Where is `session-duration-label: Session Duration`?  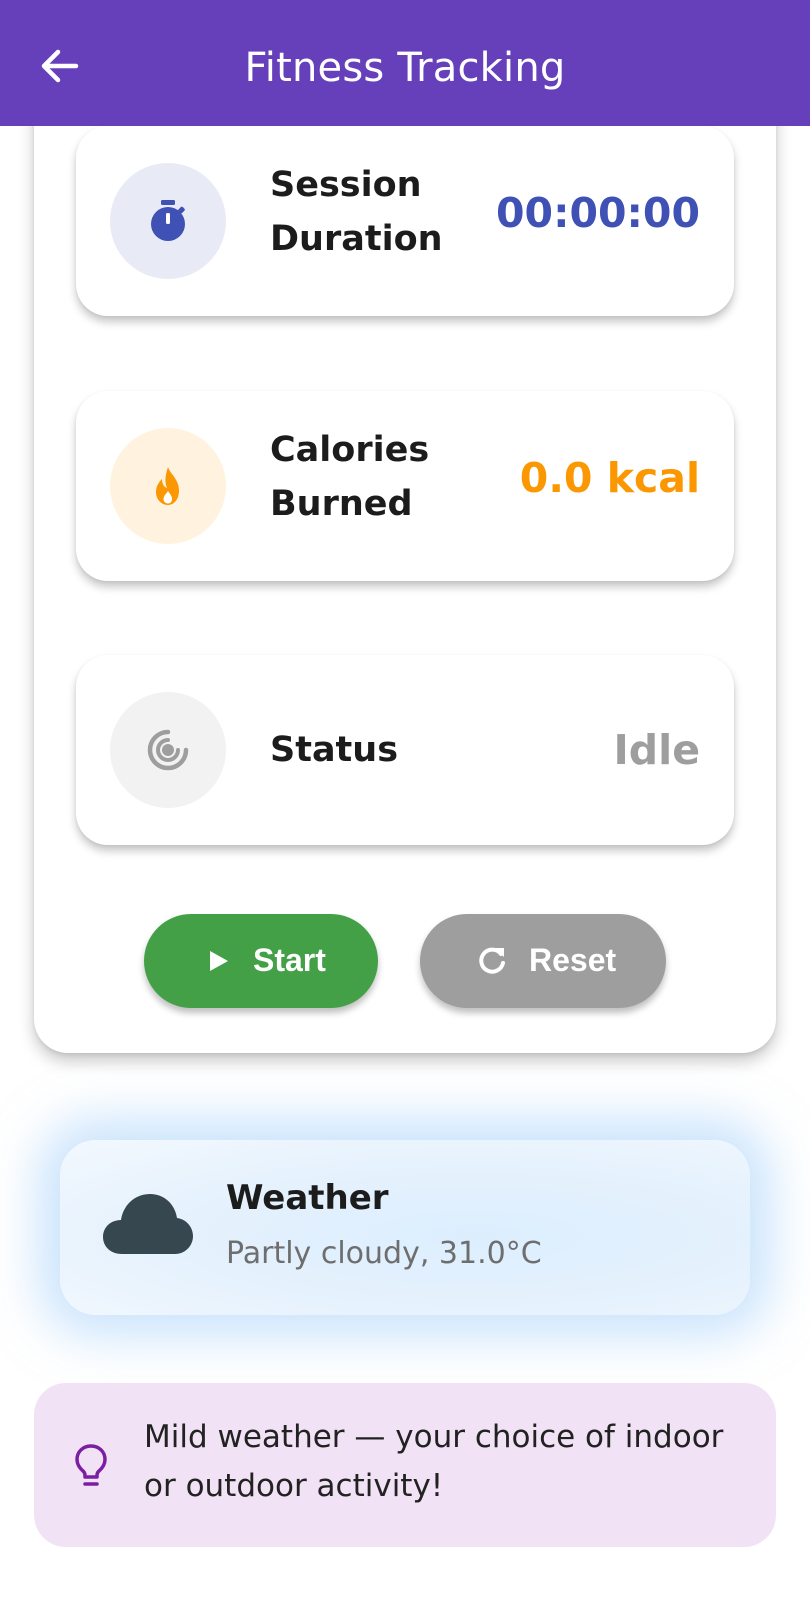
session-duration-label: Session Duration is located at coordinates (356, 212).